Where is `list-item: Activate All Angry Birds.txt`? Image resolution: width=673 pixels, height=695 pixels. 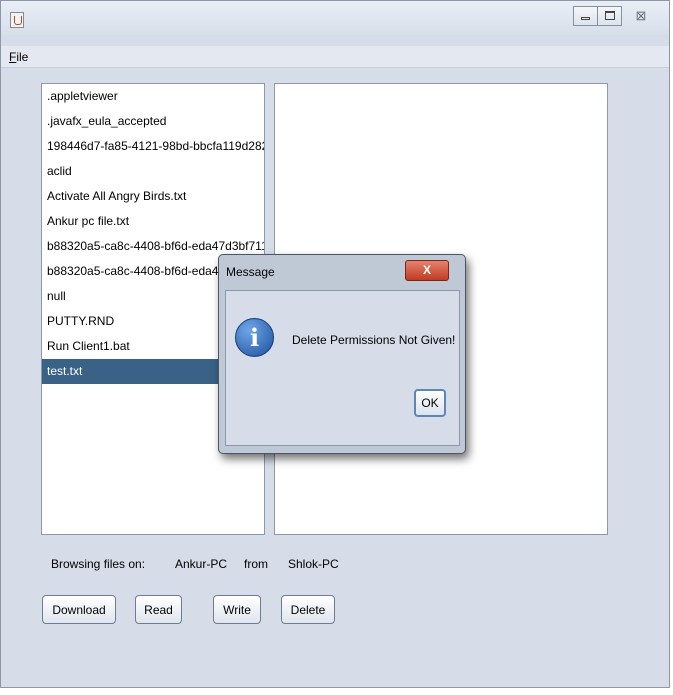 list-item: Activate All Angry Birds.txt is located at coordinates (153, 196).